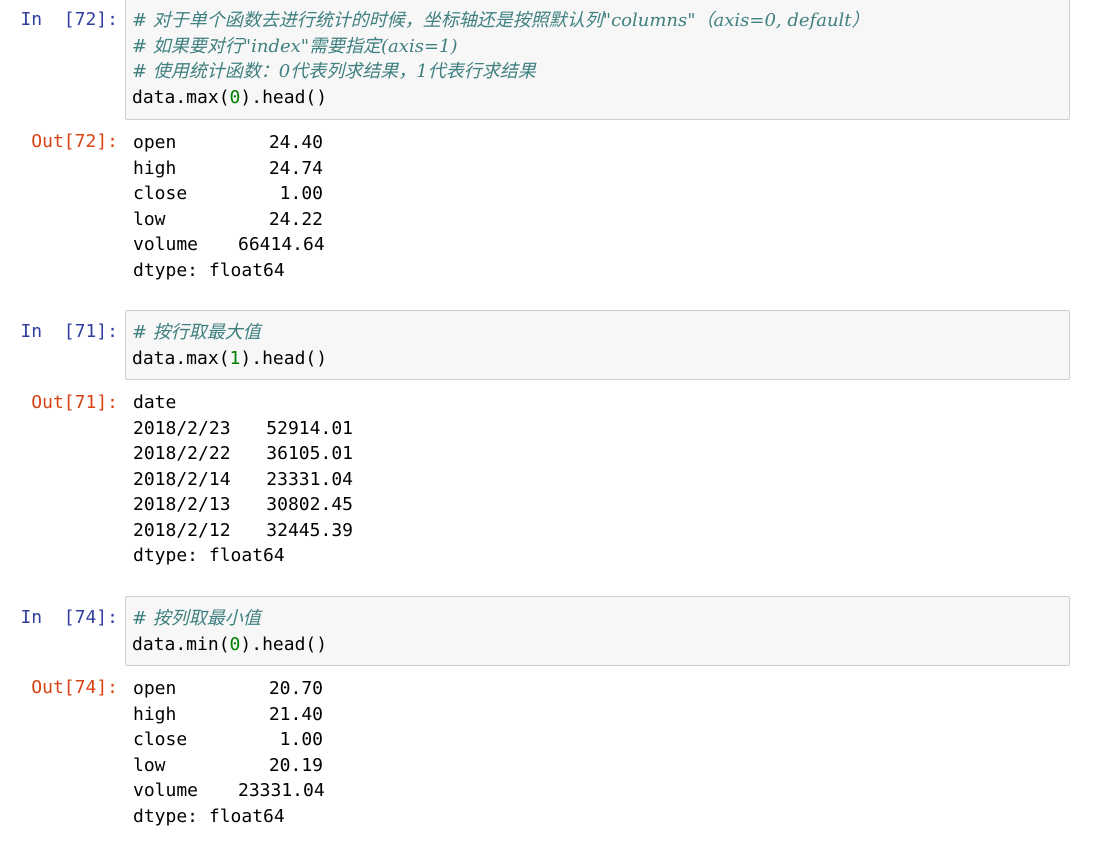 This screenshot has height=843, width=1101. Describe the element at coordinates (597, 645) in the screenshot. I see `code-line: data.min(0).head()` at that location.